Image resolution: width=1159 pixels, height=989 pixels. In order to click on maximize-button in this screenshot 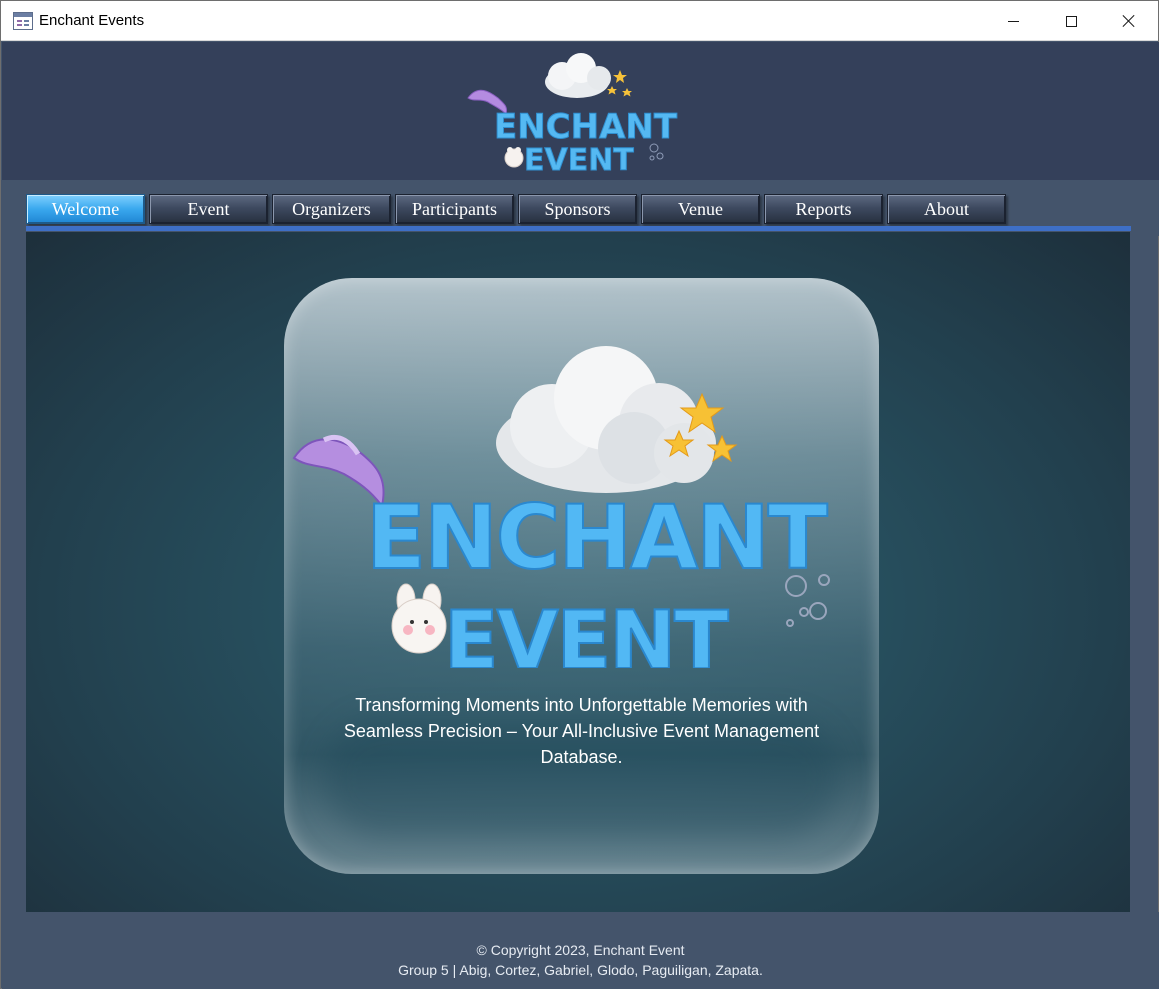, I will do `click(1071, 21)`.